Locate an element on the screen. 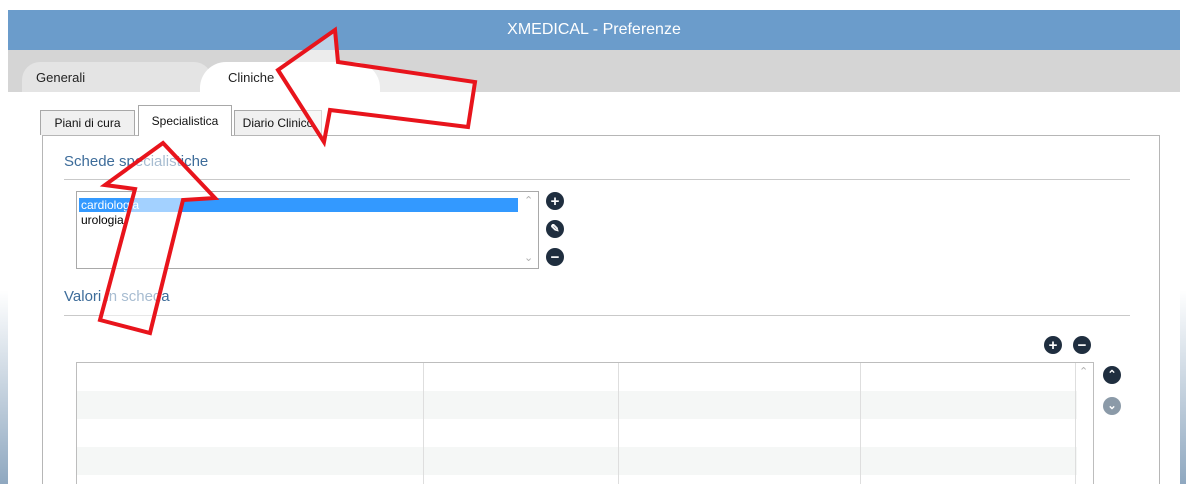  annotation-arrow-cliniche is located at coordinates (376, 87).